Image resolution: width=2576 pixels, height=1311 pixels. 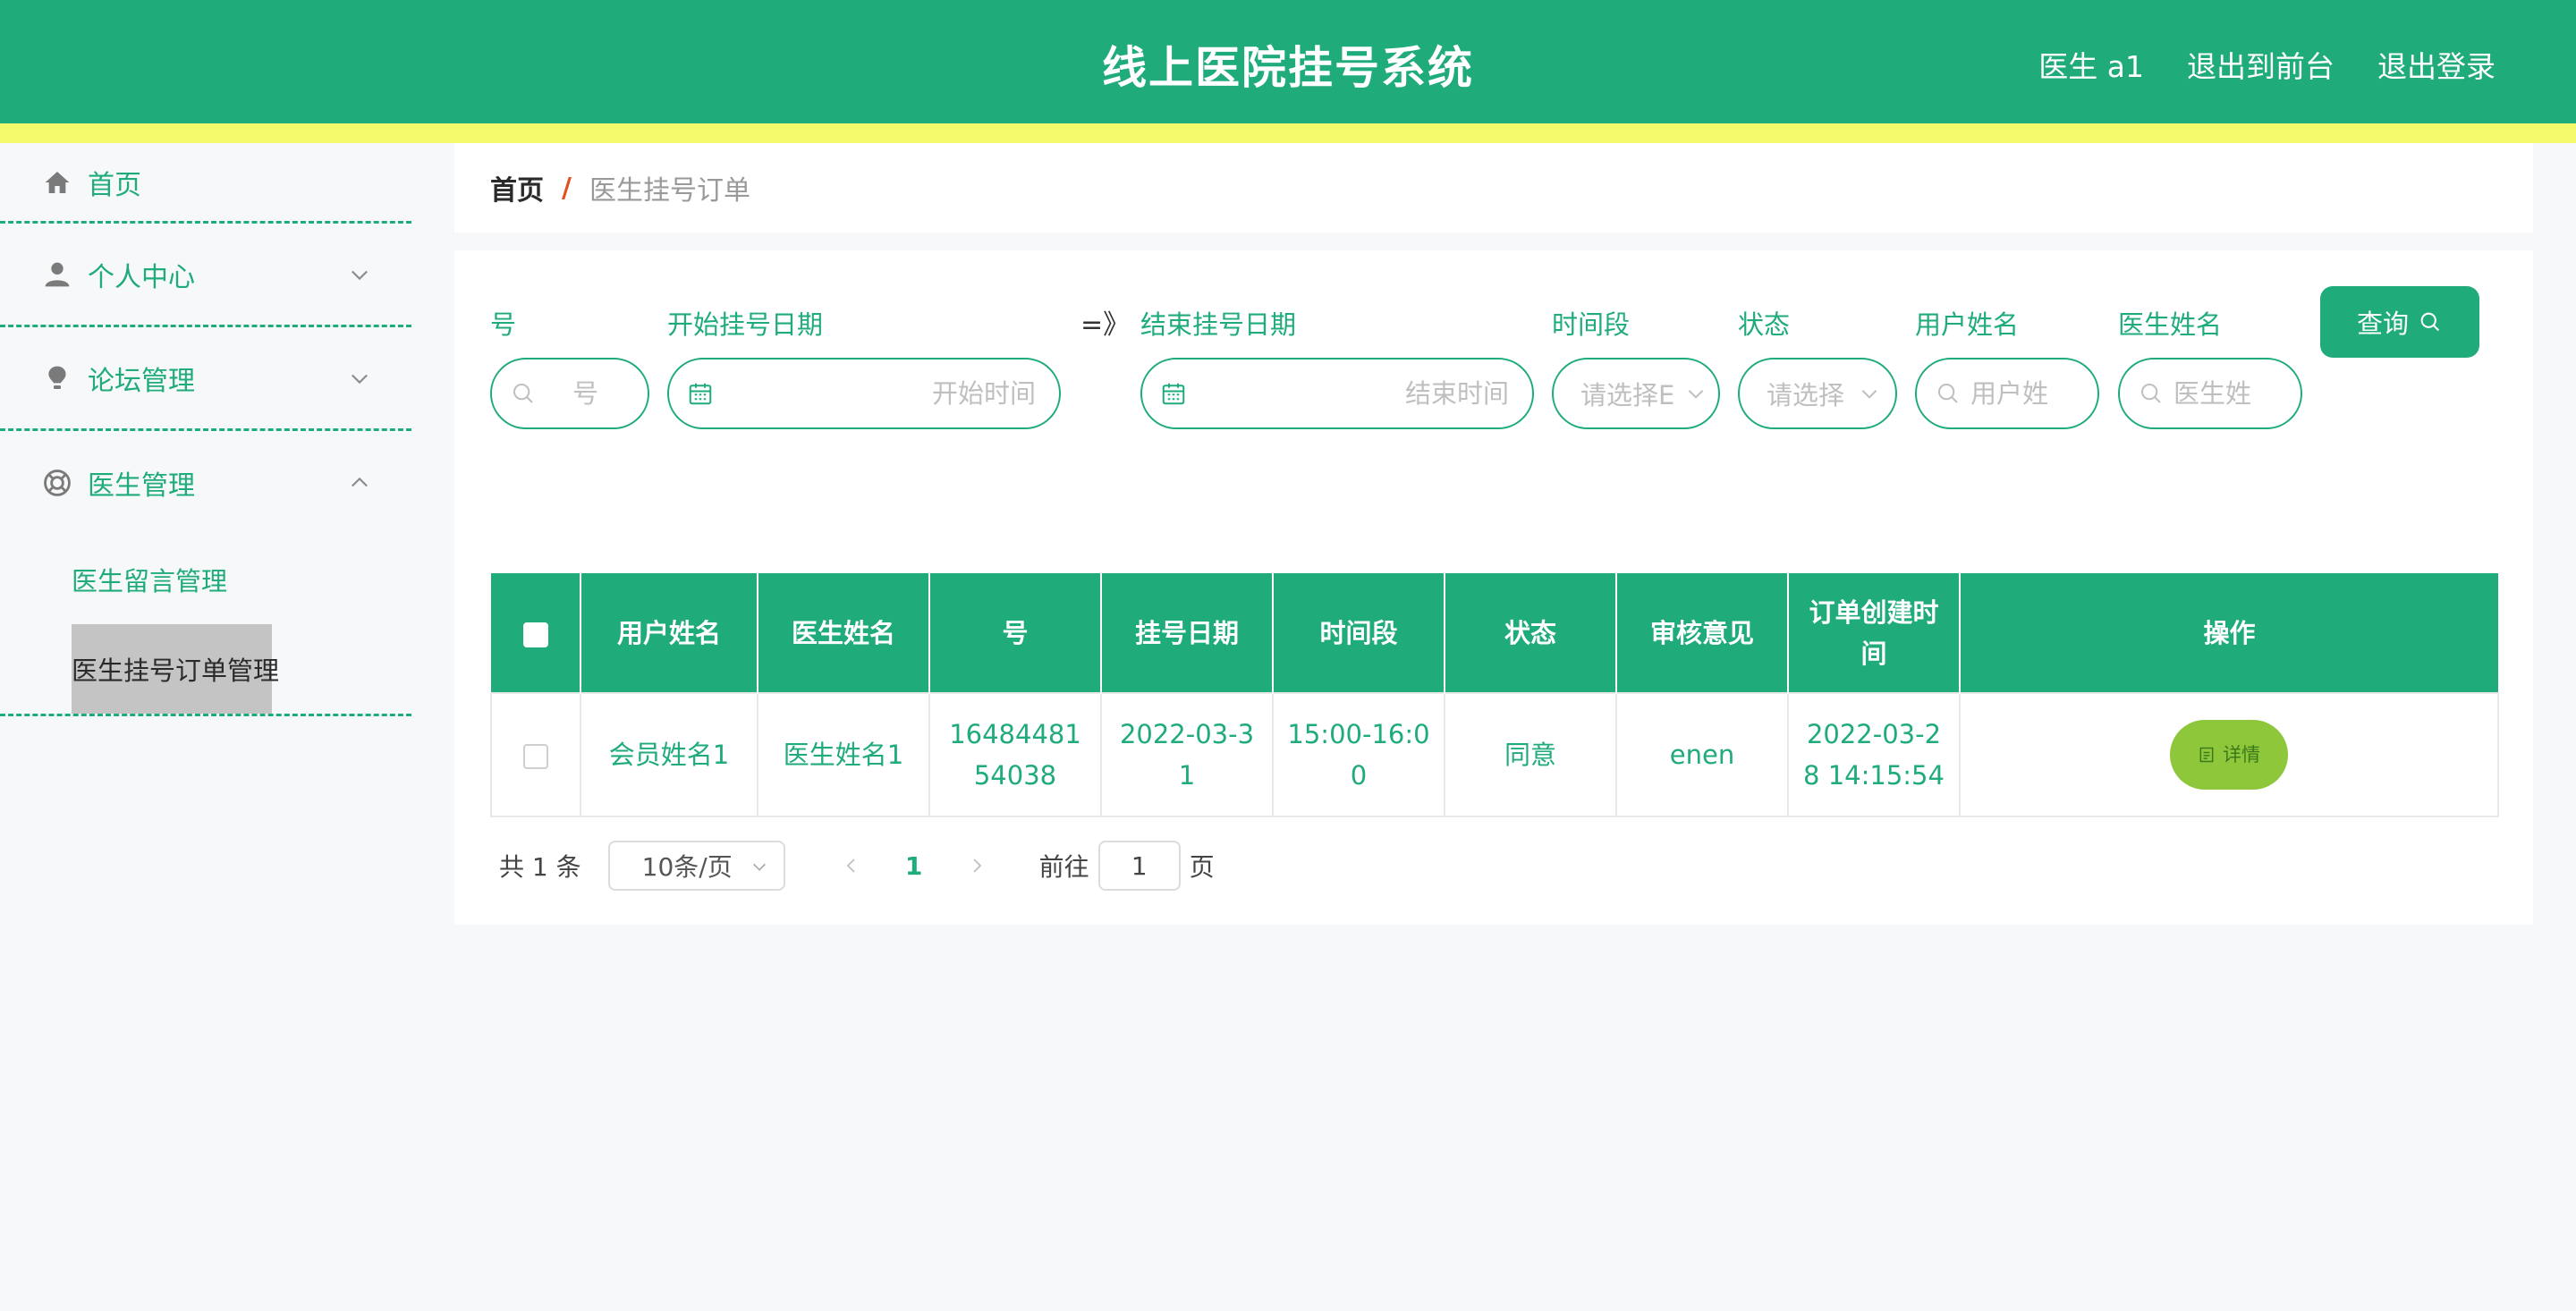 What do you see at coordinates (843, 754) in the screenshot?
I see `cell-doctor-name: 医生姓名1` at bounding box center [843, 754].